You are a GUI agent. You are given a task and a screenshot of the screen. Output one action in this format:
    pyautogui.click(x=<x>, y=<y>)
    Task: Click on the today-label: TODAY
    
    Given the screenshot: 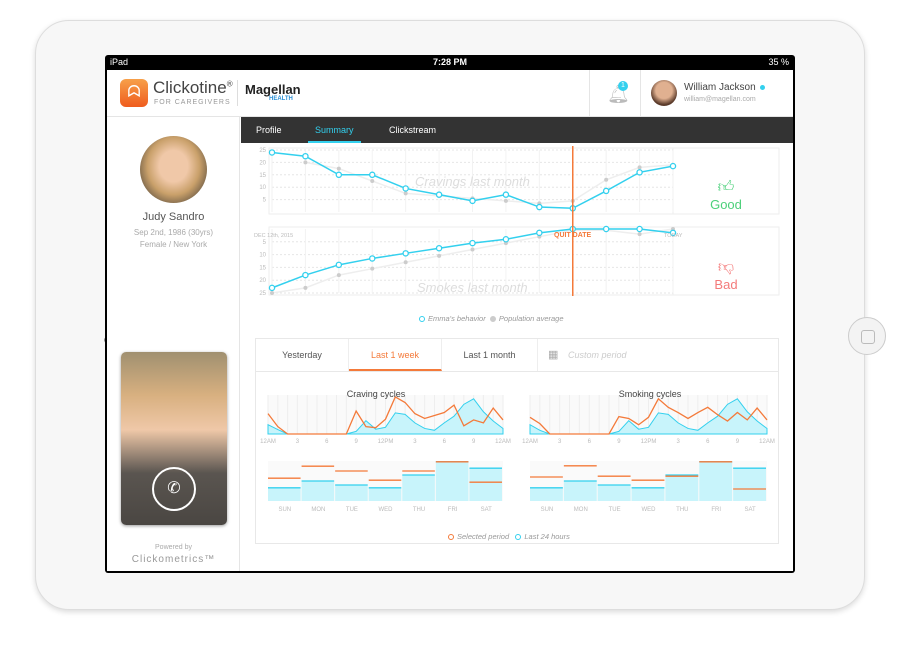 What is the action you would take?
    pyautogui.click(x=673, y=236)
    